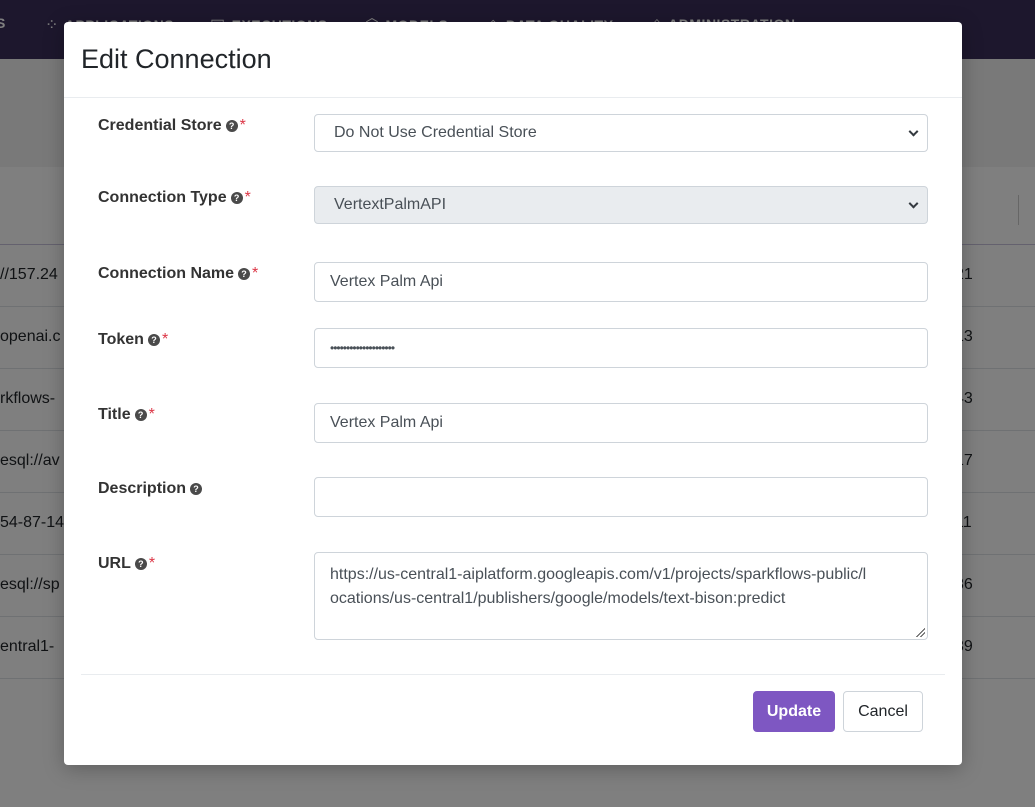 This screenshot has height=807, width=1035. Describe the element at coordinates (621, 282) in the screenshot. I see `connection-name-input: Vertex Palm Api` at that location.